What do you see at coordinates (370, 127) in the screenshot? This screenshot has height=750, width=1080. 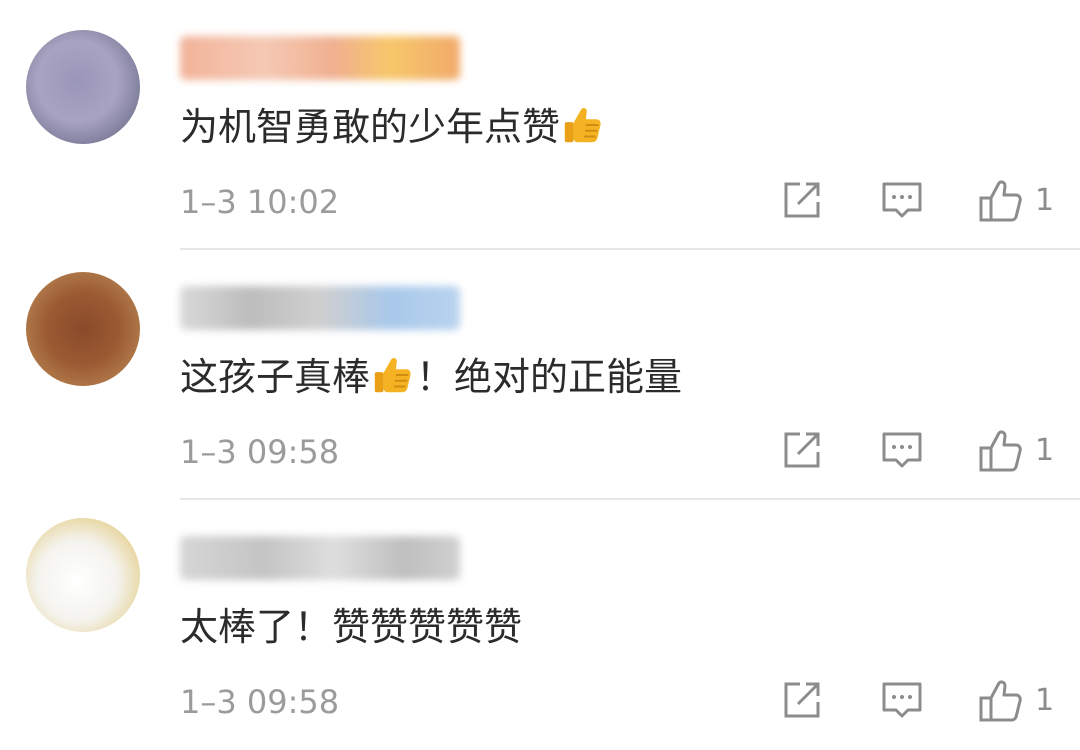 I see `comment-text-part: 为机智勇敢的少年点赞` at bounding box center [370, 127].